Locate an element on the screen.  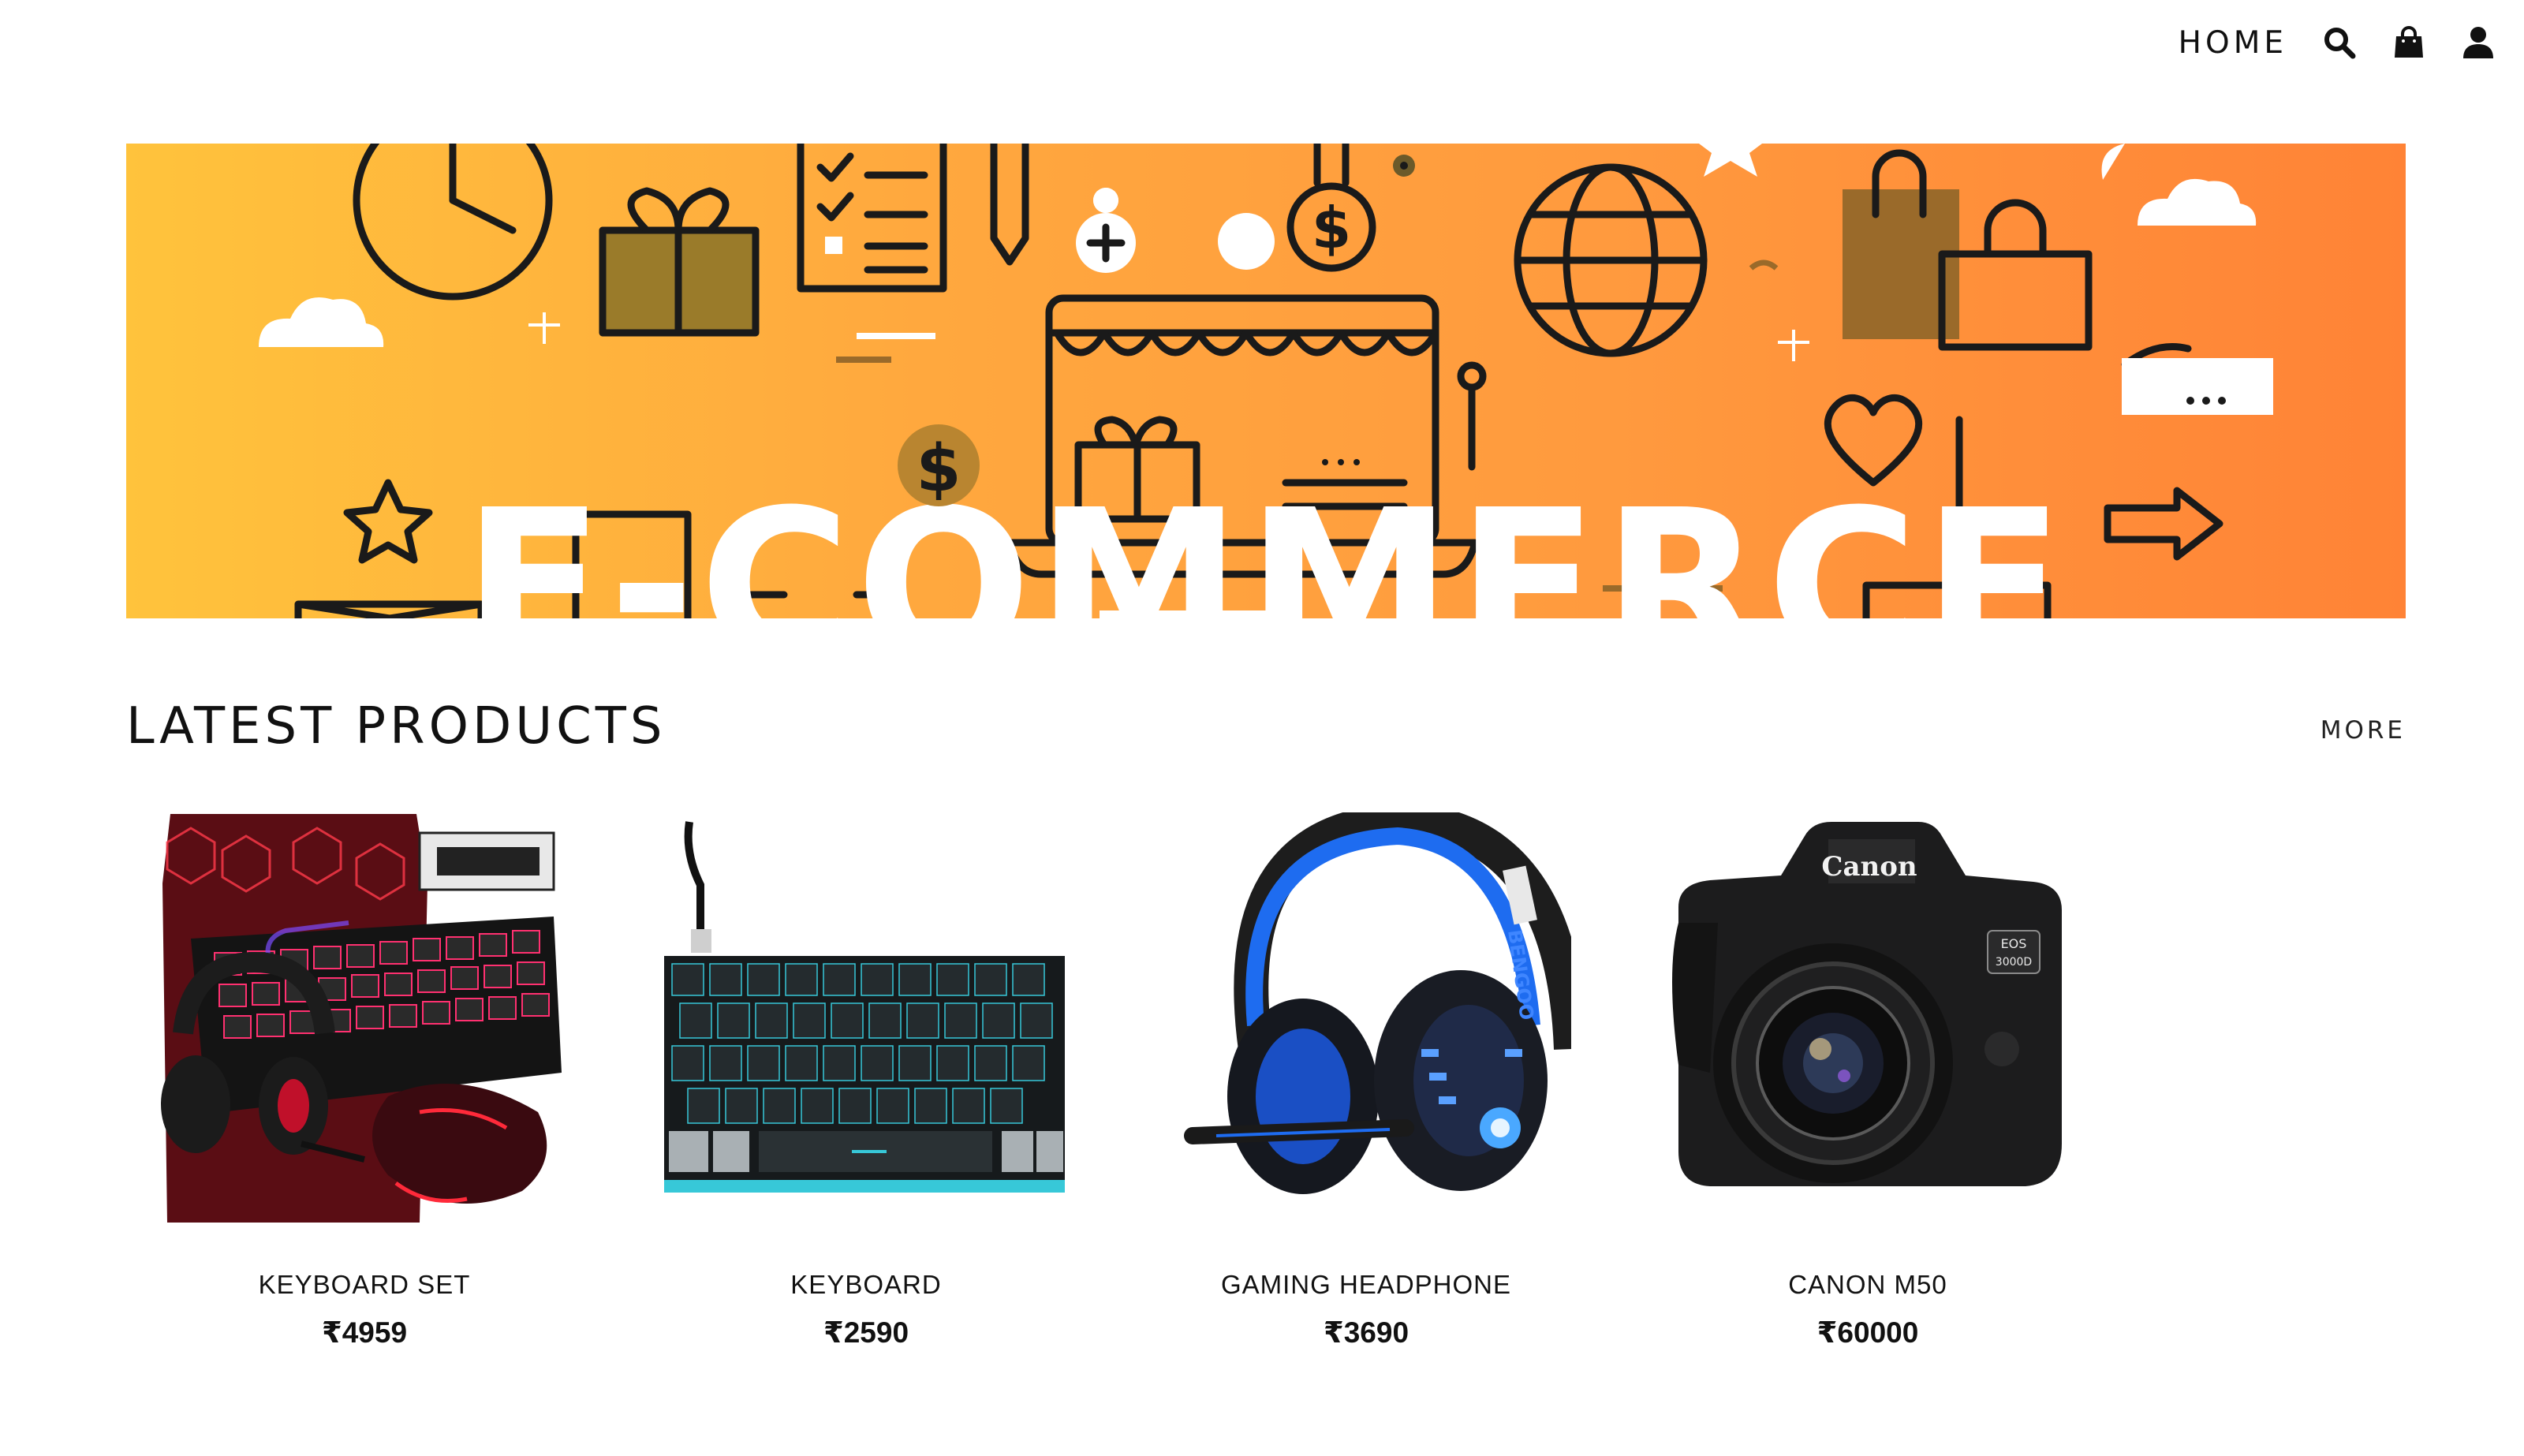
canon-camera-image: Canon EOS 3000D is located at coordinates (1868, 1017).